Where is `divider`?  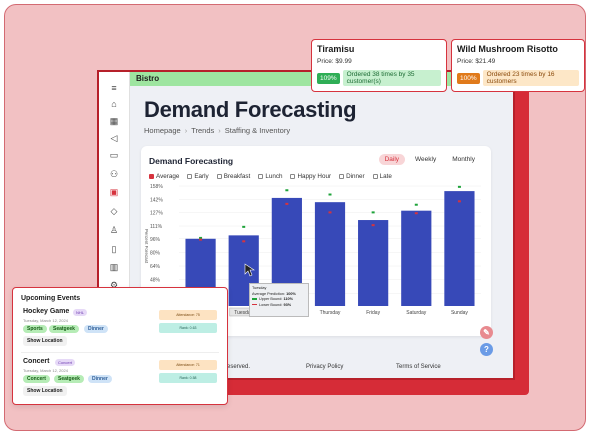 divider is located at coordinates (120, 352).